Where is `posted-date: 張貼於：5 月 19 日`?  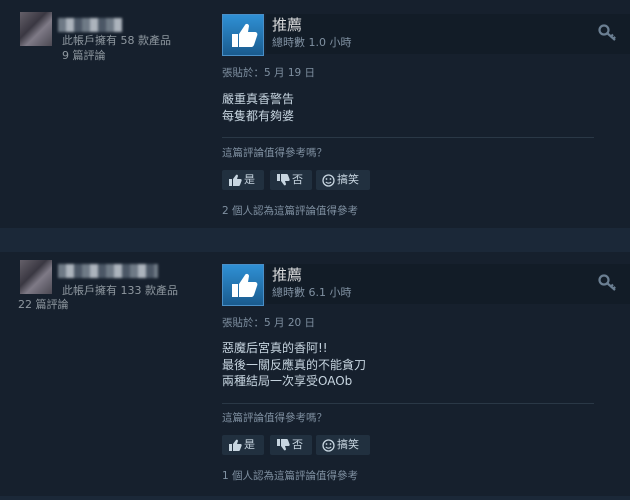
posted-date: 張貼於：5 月 19 日 is located at coordinates (269, 73).